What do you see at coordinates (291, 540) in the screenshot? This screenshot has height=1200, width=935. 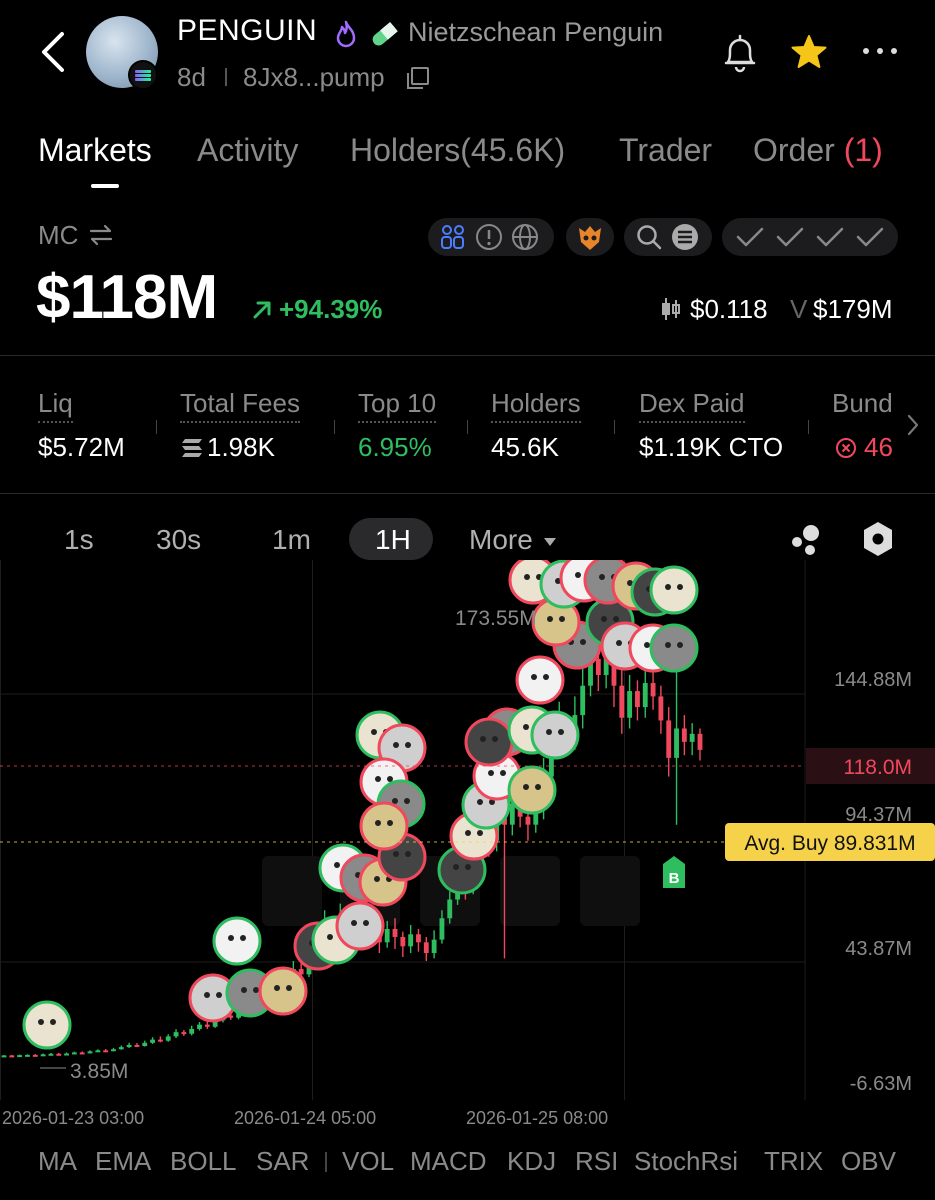 I see `interval-1m: 1m` at bounding box center [291, 540].